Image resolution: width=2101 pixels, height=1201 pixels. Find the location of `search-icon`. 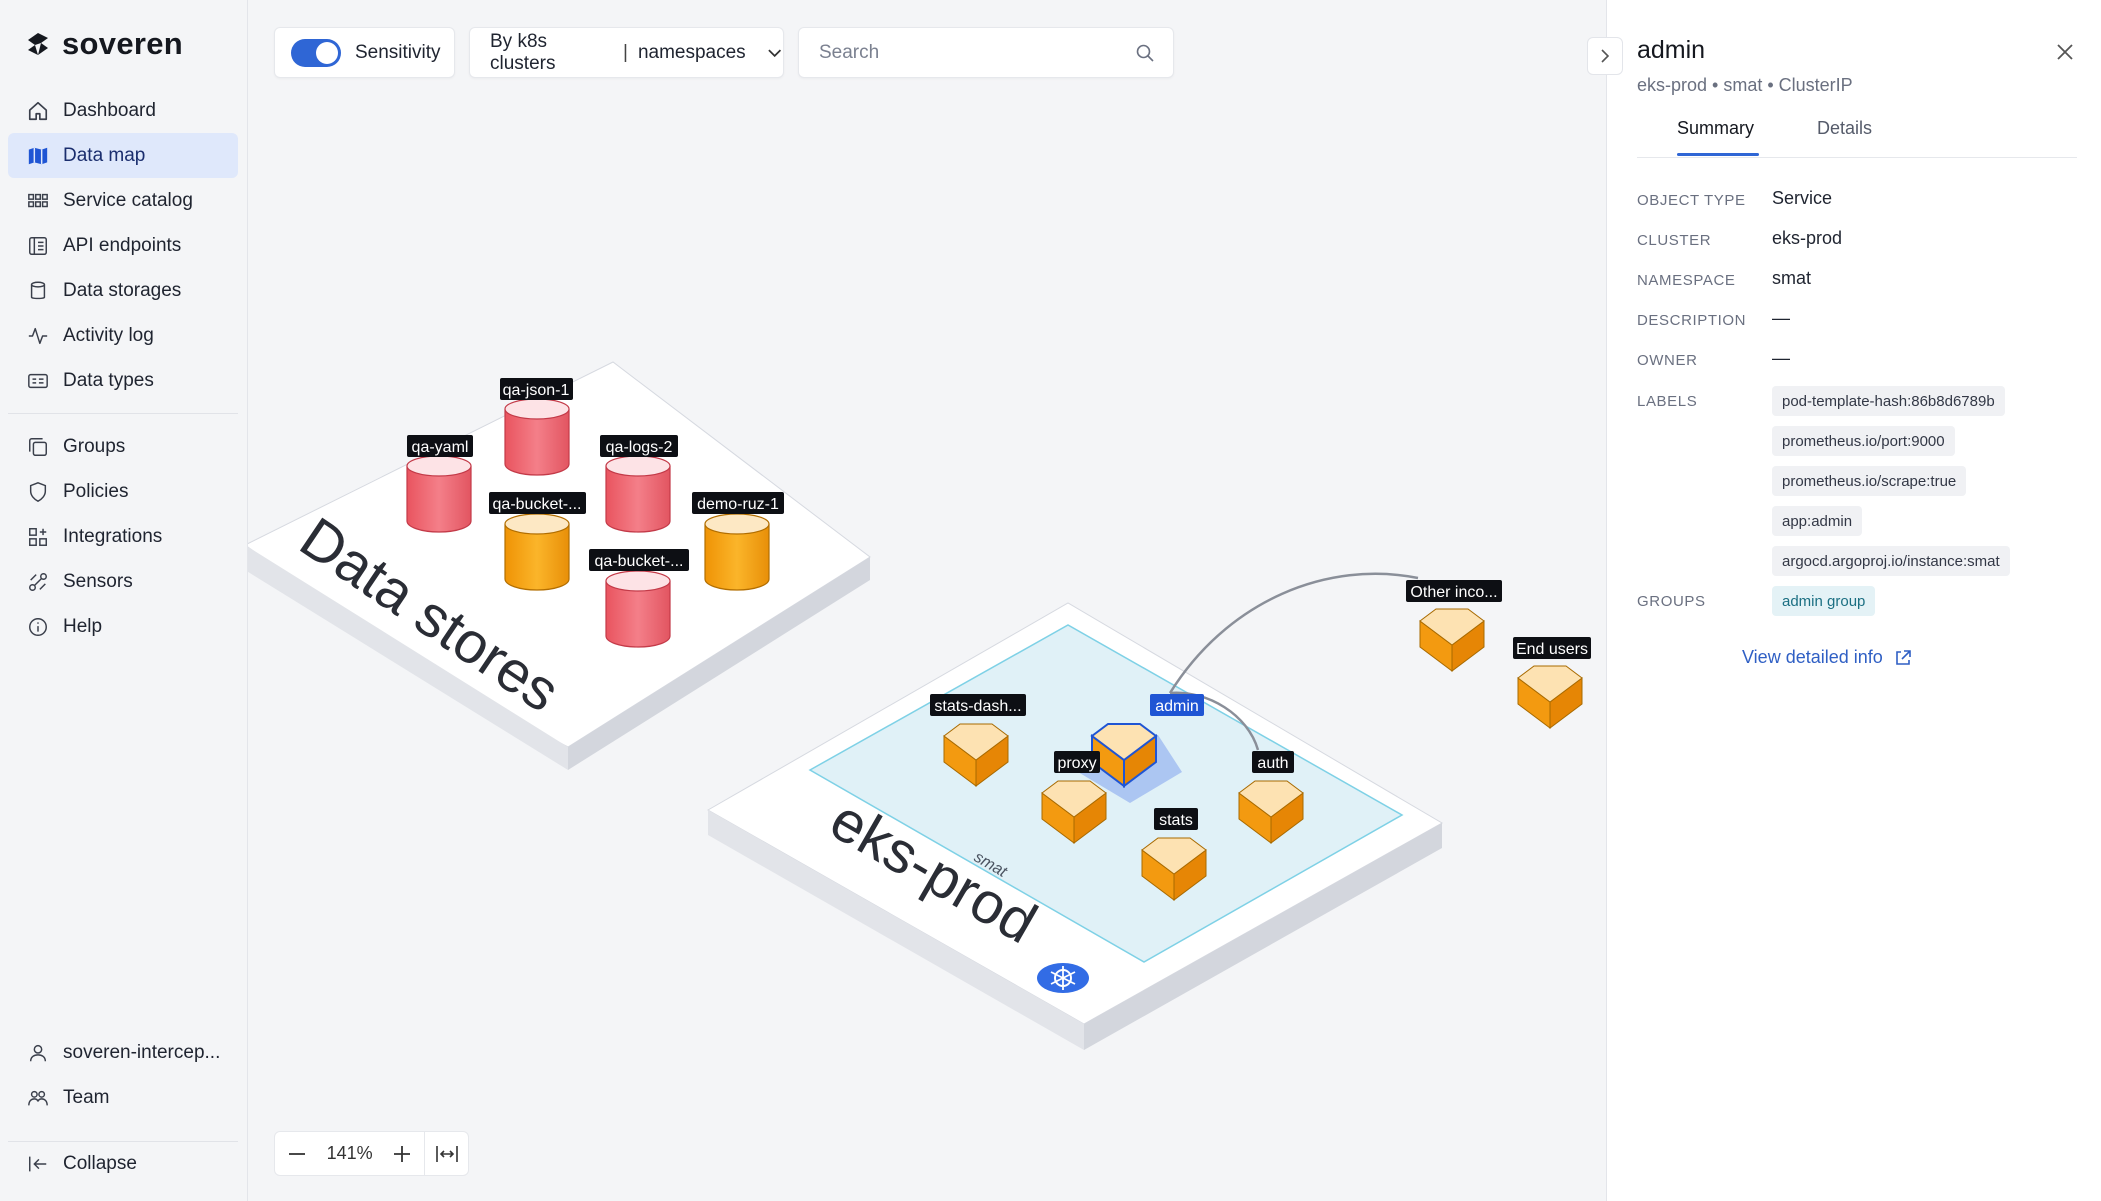

search-icon is located at coordinates (1145, 53).